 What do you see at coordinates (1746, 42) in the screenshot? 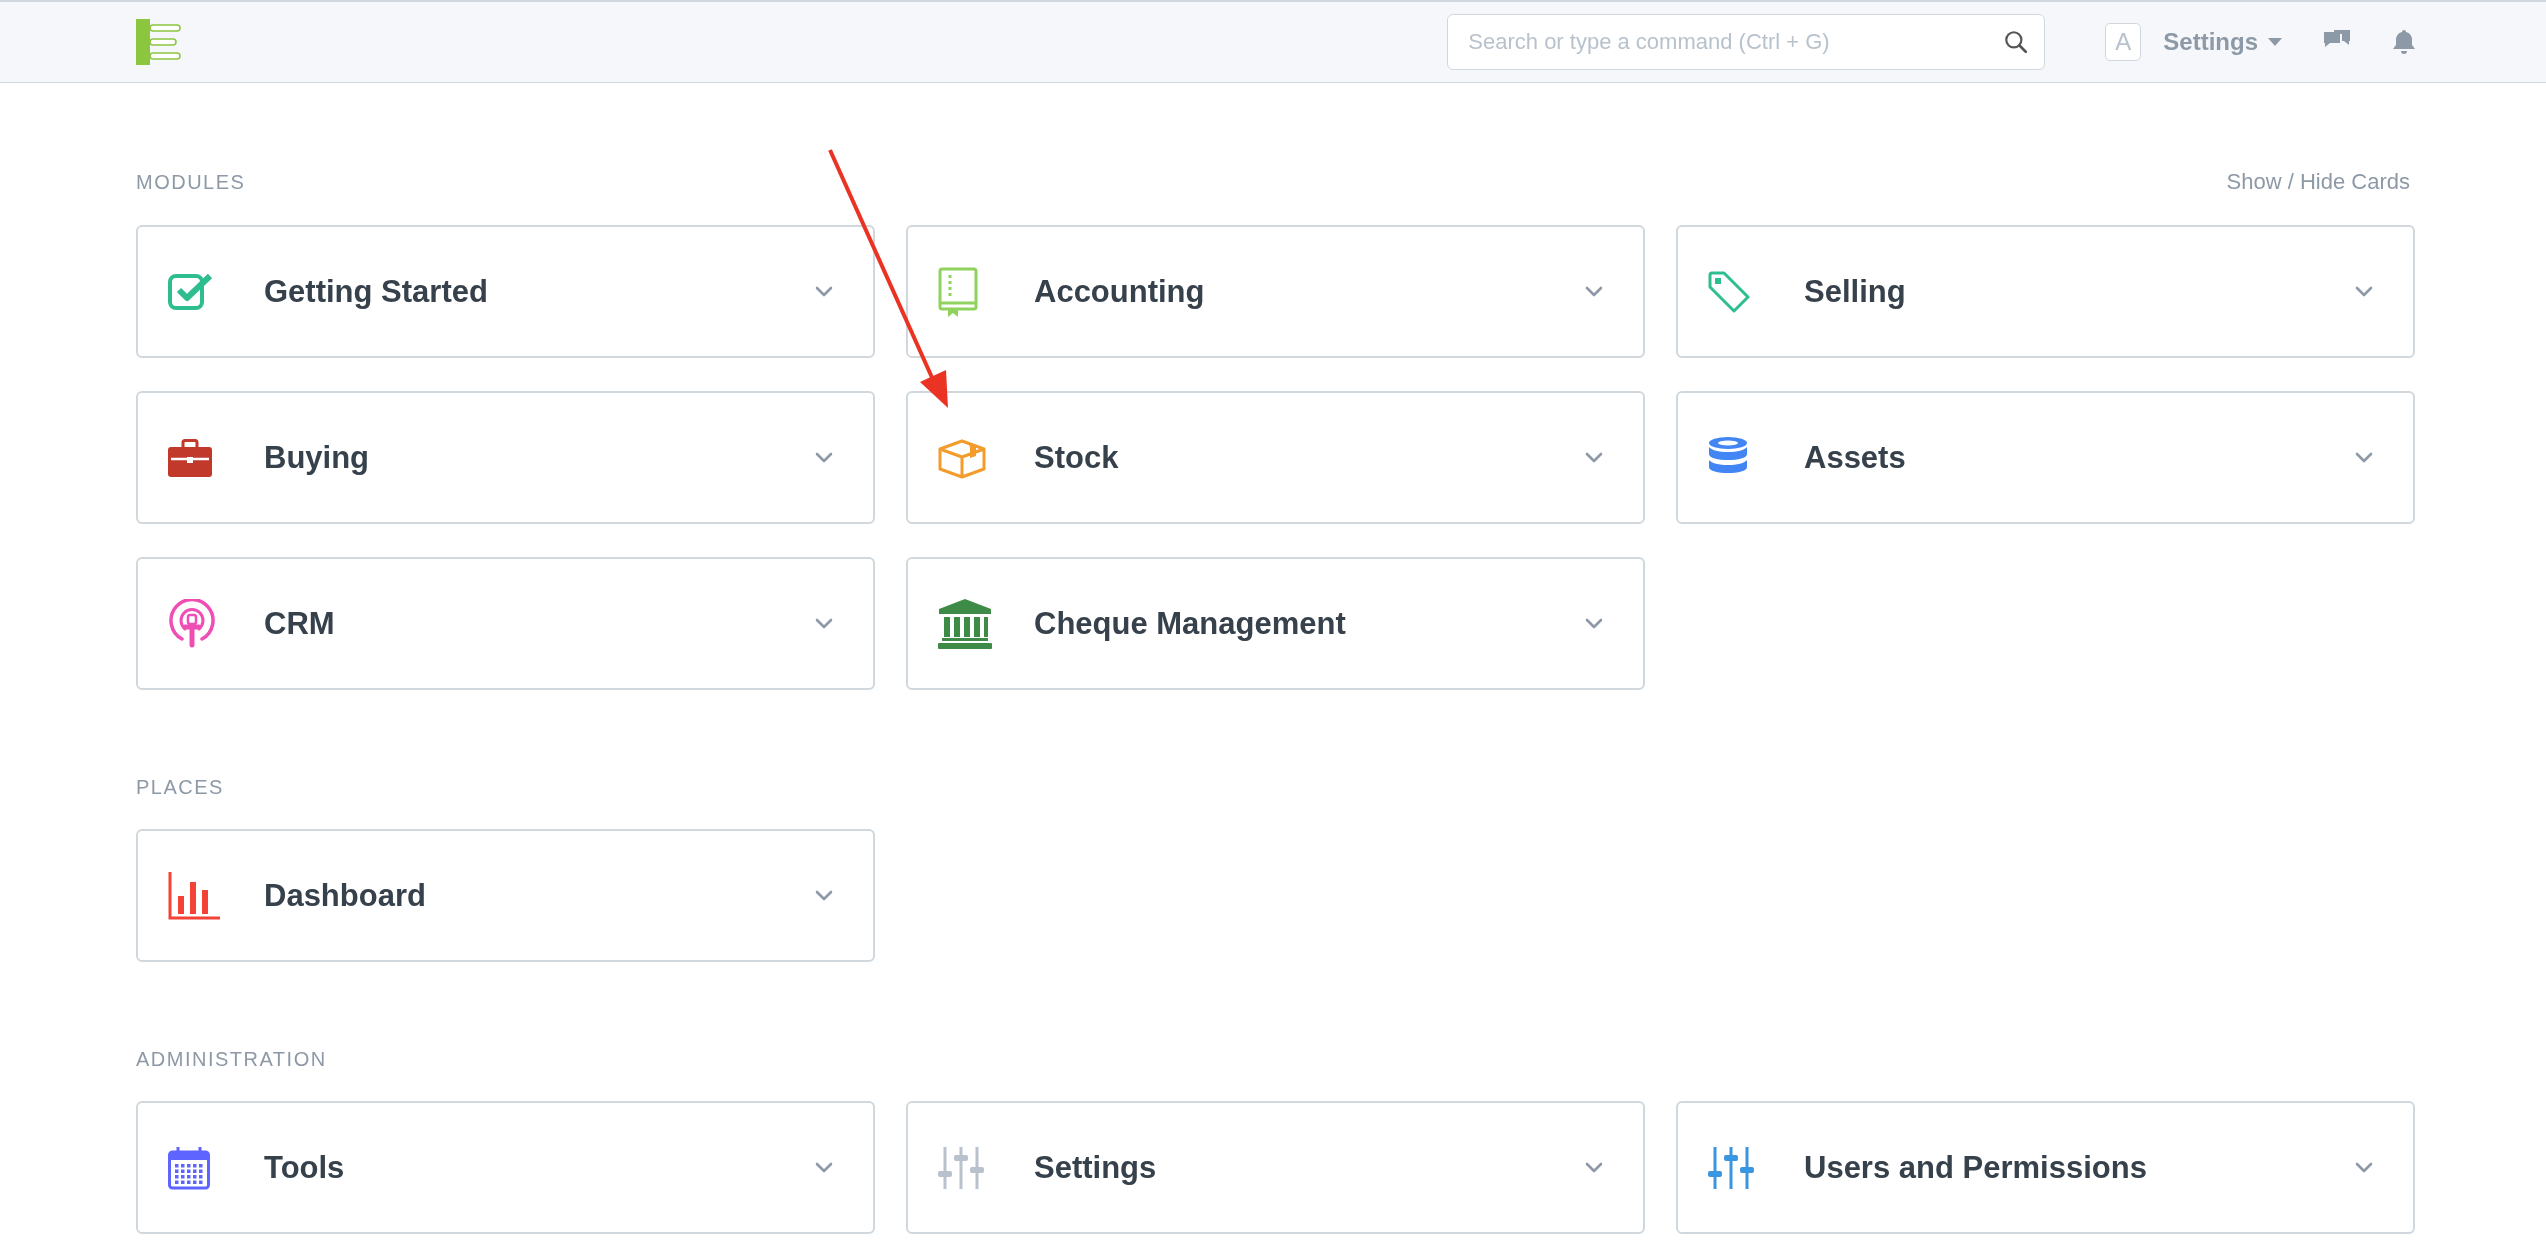
I see `search-field: Search or type a command (Ctrl + G)` at bounding box center [1746, 42].